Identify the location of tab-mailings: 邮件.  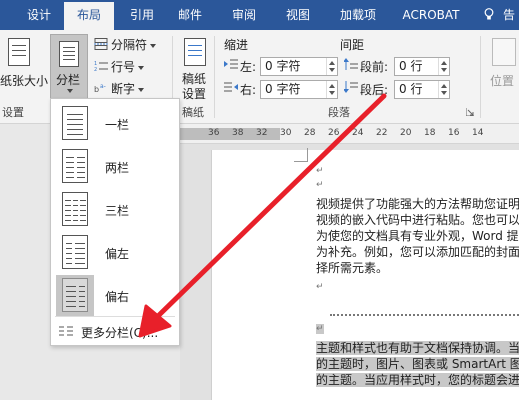
(190, 15).